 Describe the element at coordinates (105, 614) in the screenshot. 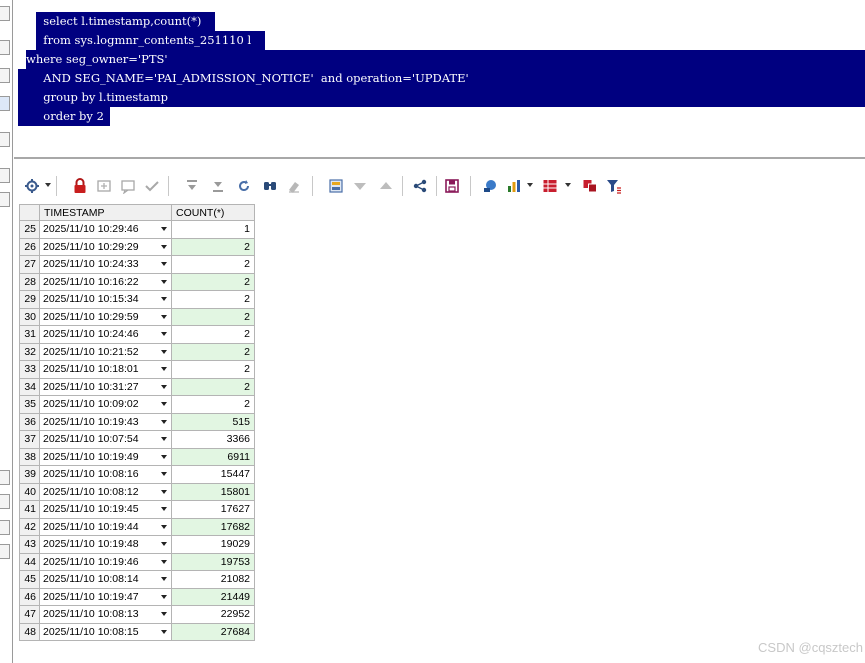

I see `timestamp-cell: 2025/11/10 10:08:13` at that location.